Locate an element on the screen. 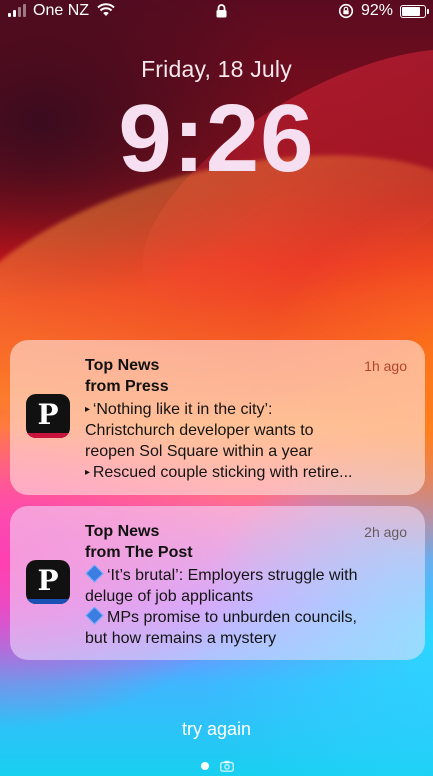 The image size is (433, 776). the-post-app-icon: P is located at coordinates (48, 582).